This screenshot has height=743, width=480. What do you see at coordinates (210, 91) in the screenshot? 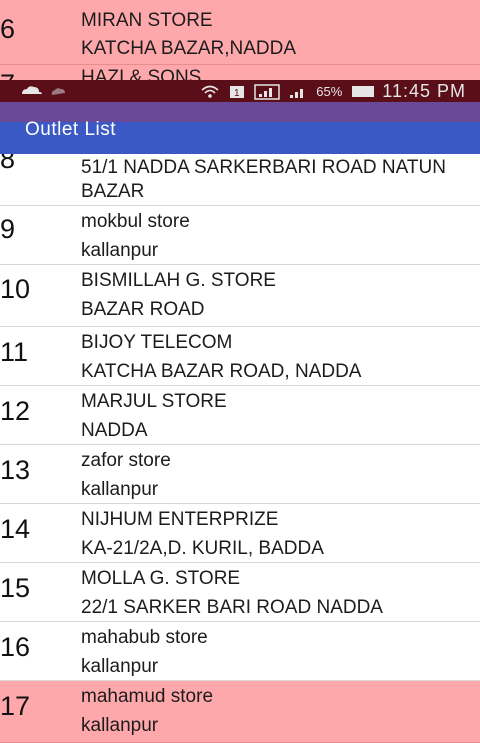
I see `wifi-icon` at bounding box center [210, 91].